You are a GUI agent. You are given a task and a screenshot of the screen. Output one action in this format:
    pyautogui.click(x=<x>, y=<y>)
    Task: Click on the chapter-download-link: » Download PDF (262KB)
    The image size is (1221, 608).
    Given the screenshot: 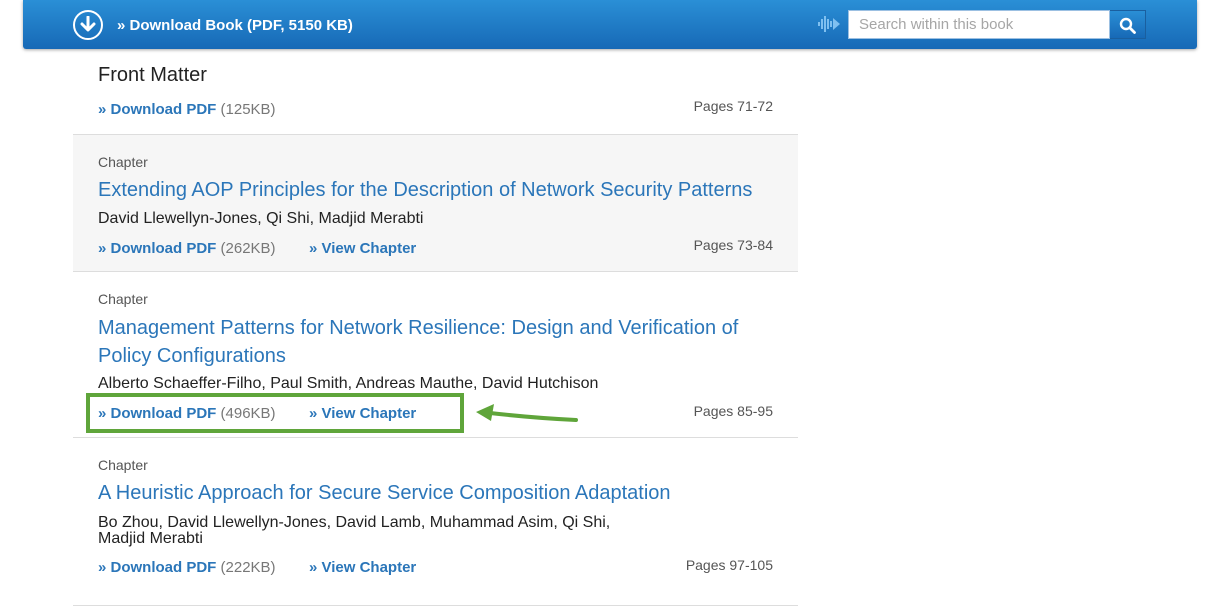 What is the action you would take?
    pyautogui.click(x=187, y=248)
    